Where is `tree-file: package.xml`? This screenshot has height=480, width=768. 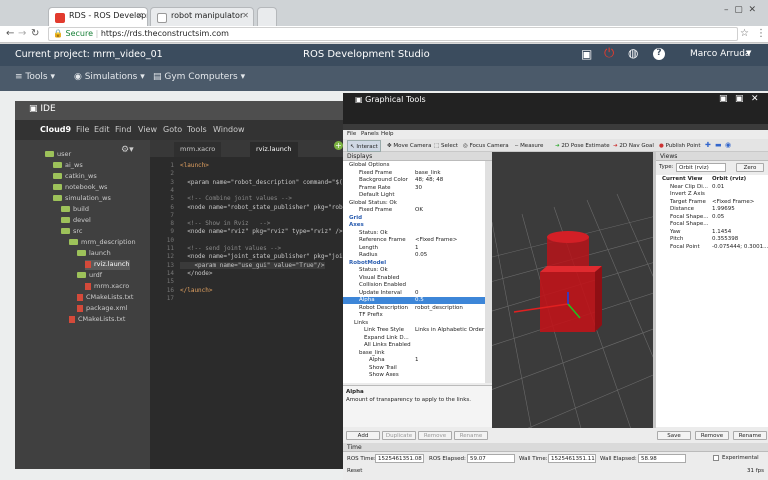
tree-file: package.xml is located at coordinates (102, 309).